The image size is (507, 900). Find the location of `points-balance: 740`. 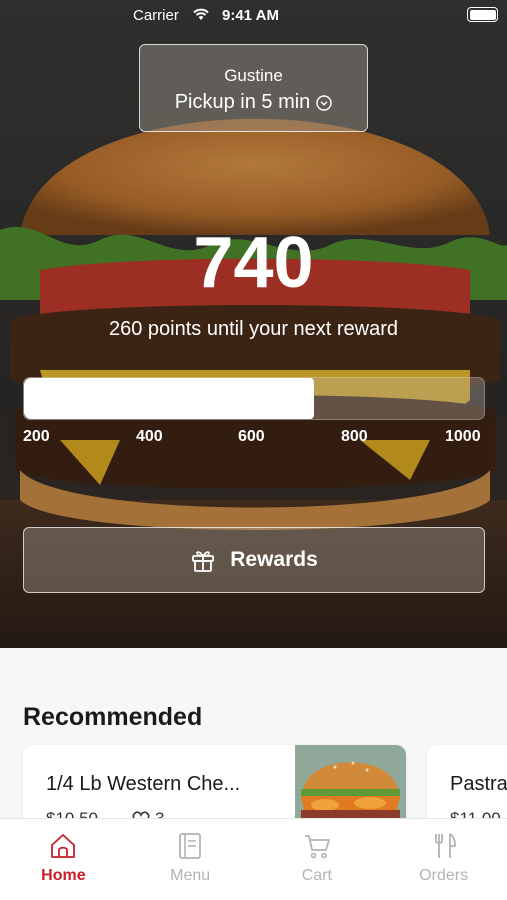

points-balance: 740 is located at coordinates (253, 263).